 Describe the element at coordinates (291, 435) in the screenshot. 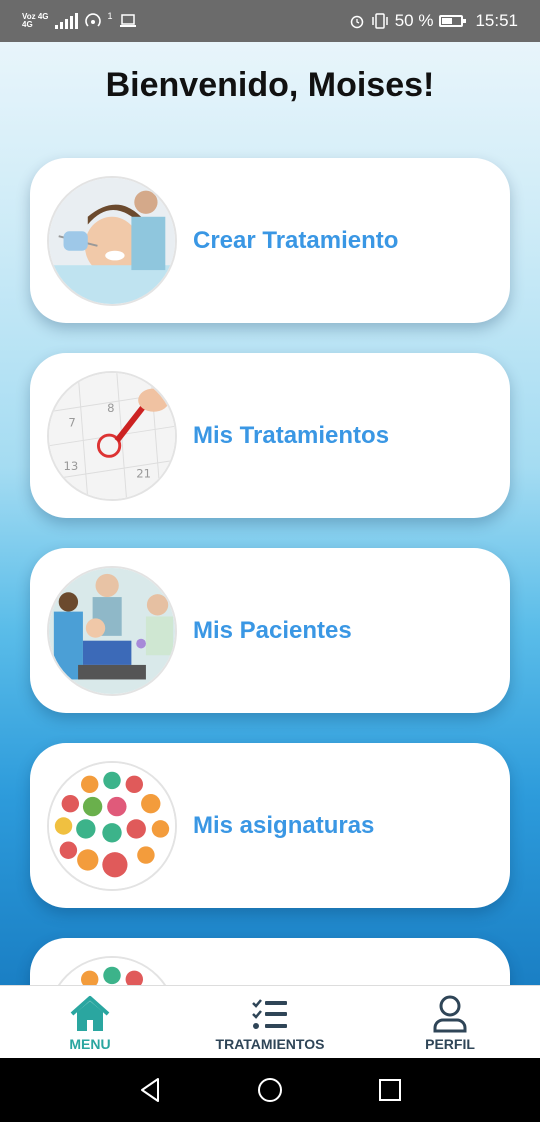

I see `card-label: Mis Tratamientos` at that location.